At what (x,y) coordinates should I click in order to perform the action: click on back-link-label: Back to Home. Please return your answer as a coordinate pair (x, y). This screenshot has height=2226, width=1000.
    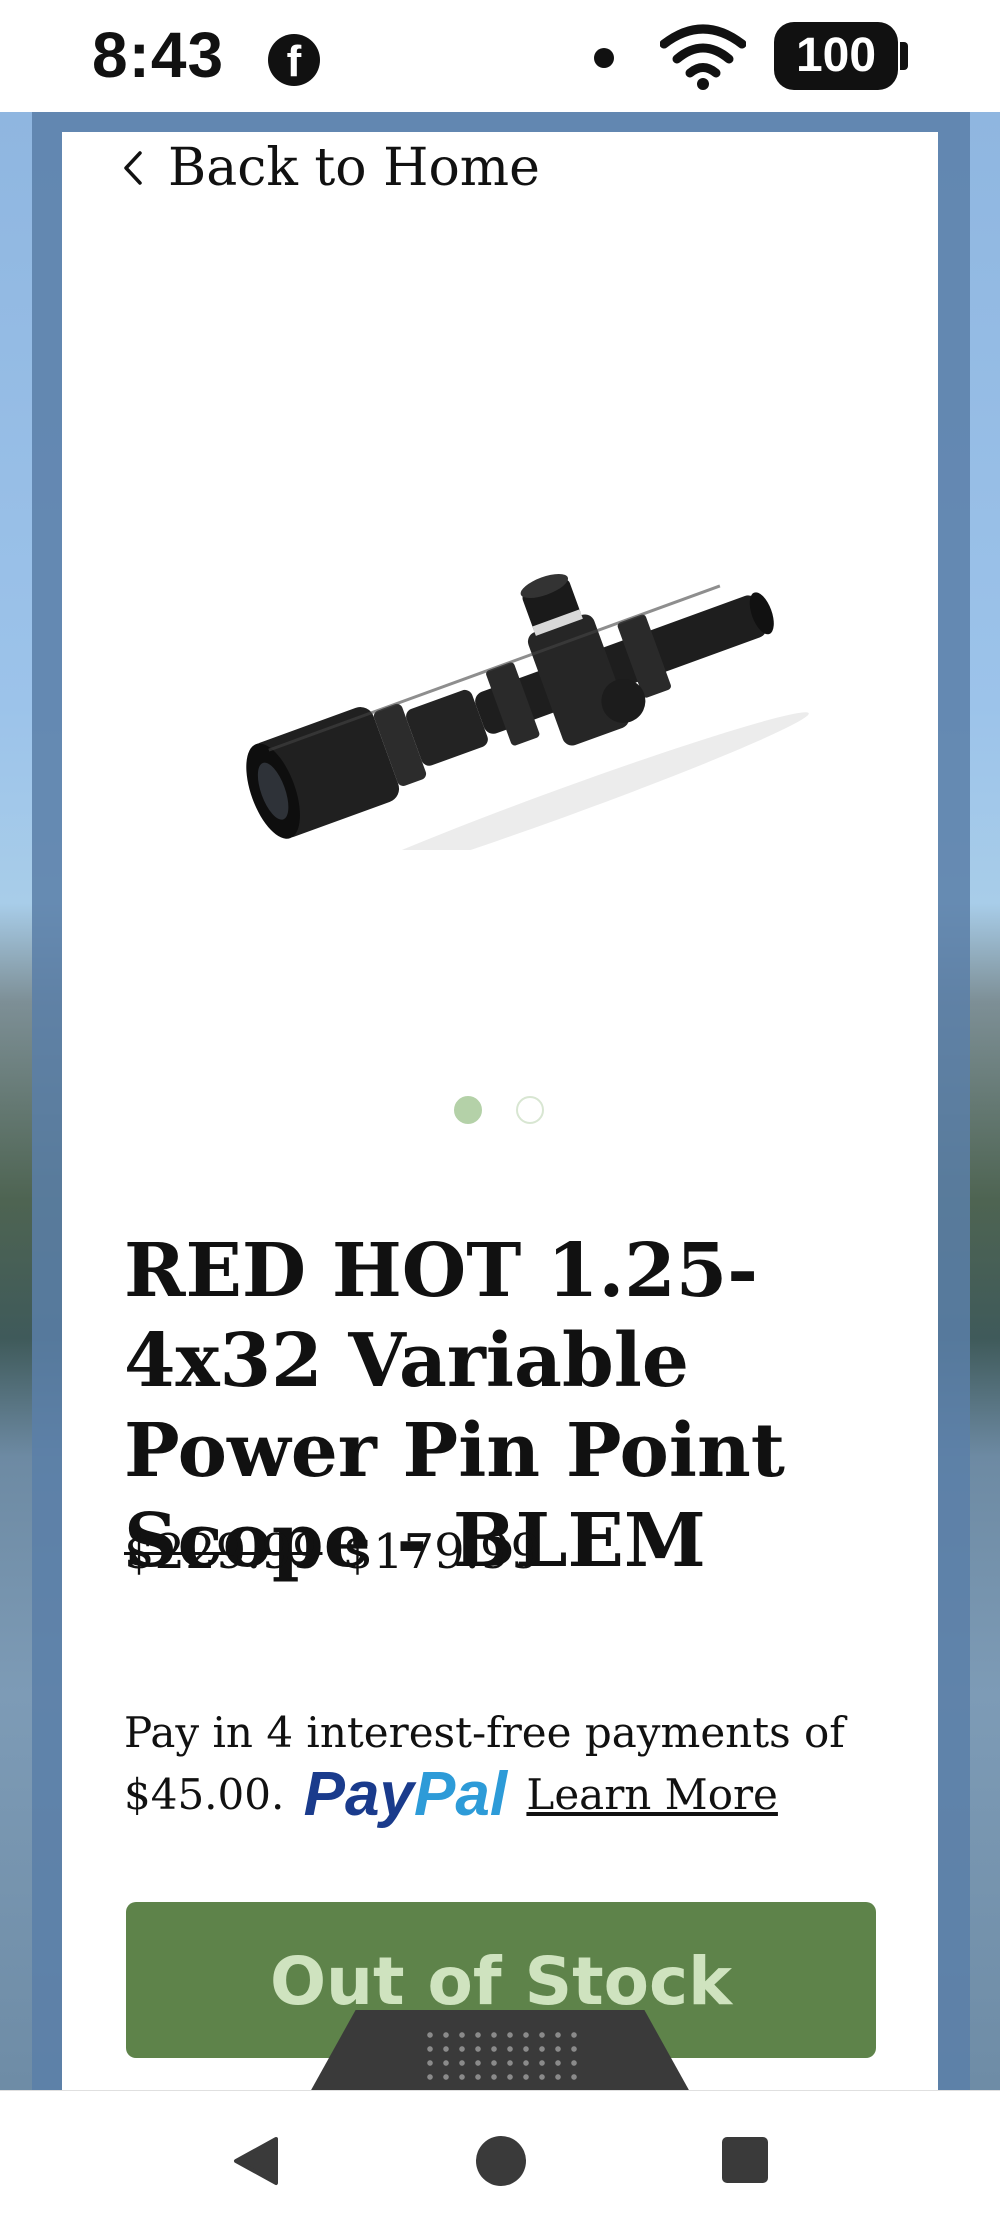
    Looking at the image, I should click on (354, 168).